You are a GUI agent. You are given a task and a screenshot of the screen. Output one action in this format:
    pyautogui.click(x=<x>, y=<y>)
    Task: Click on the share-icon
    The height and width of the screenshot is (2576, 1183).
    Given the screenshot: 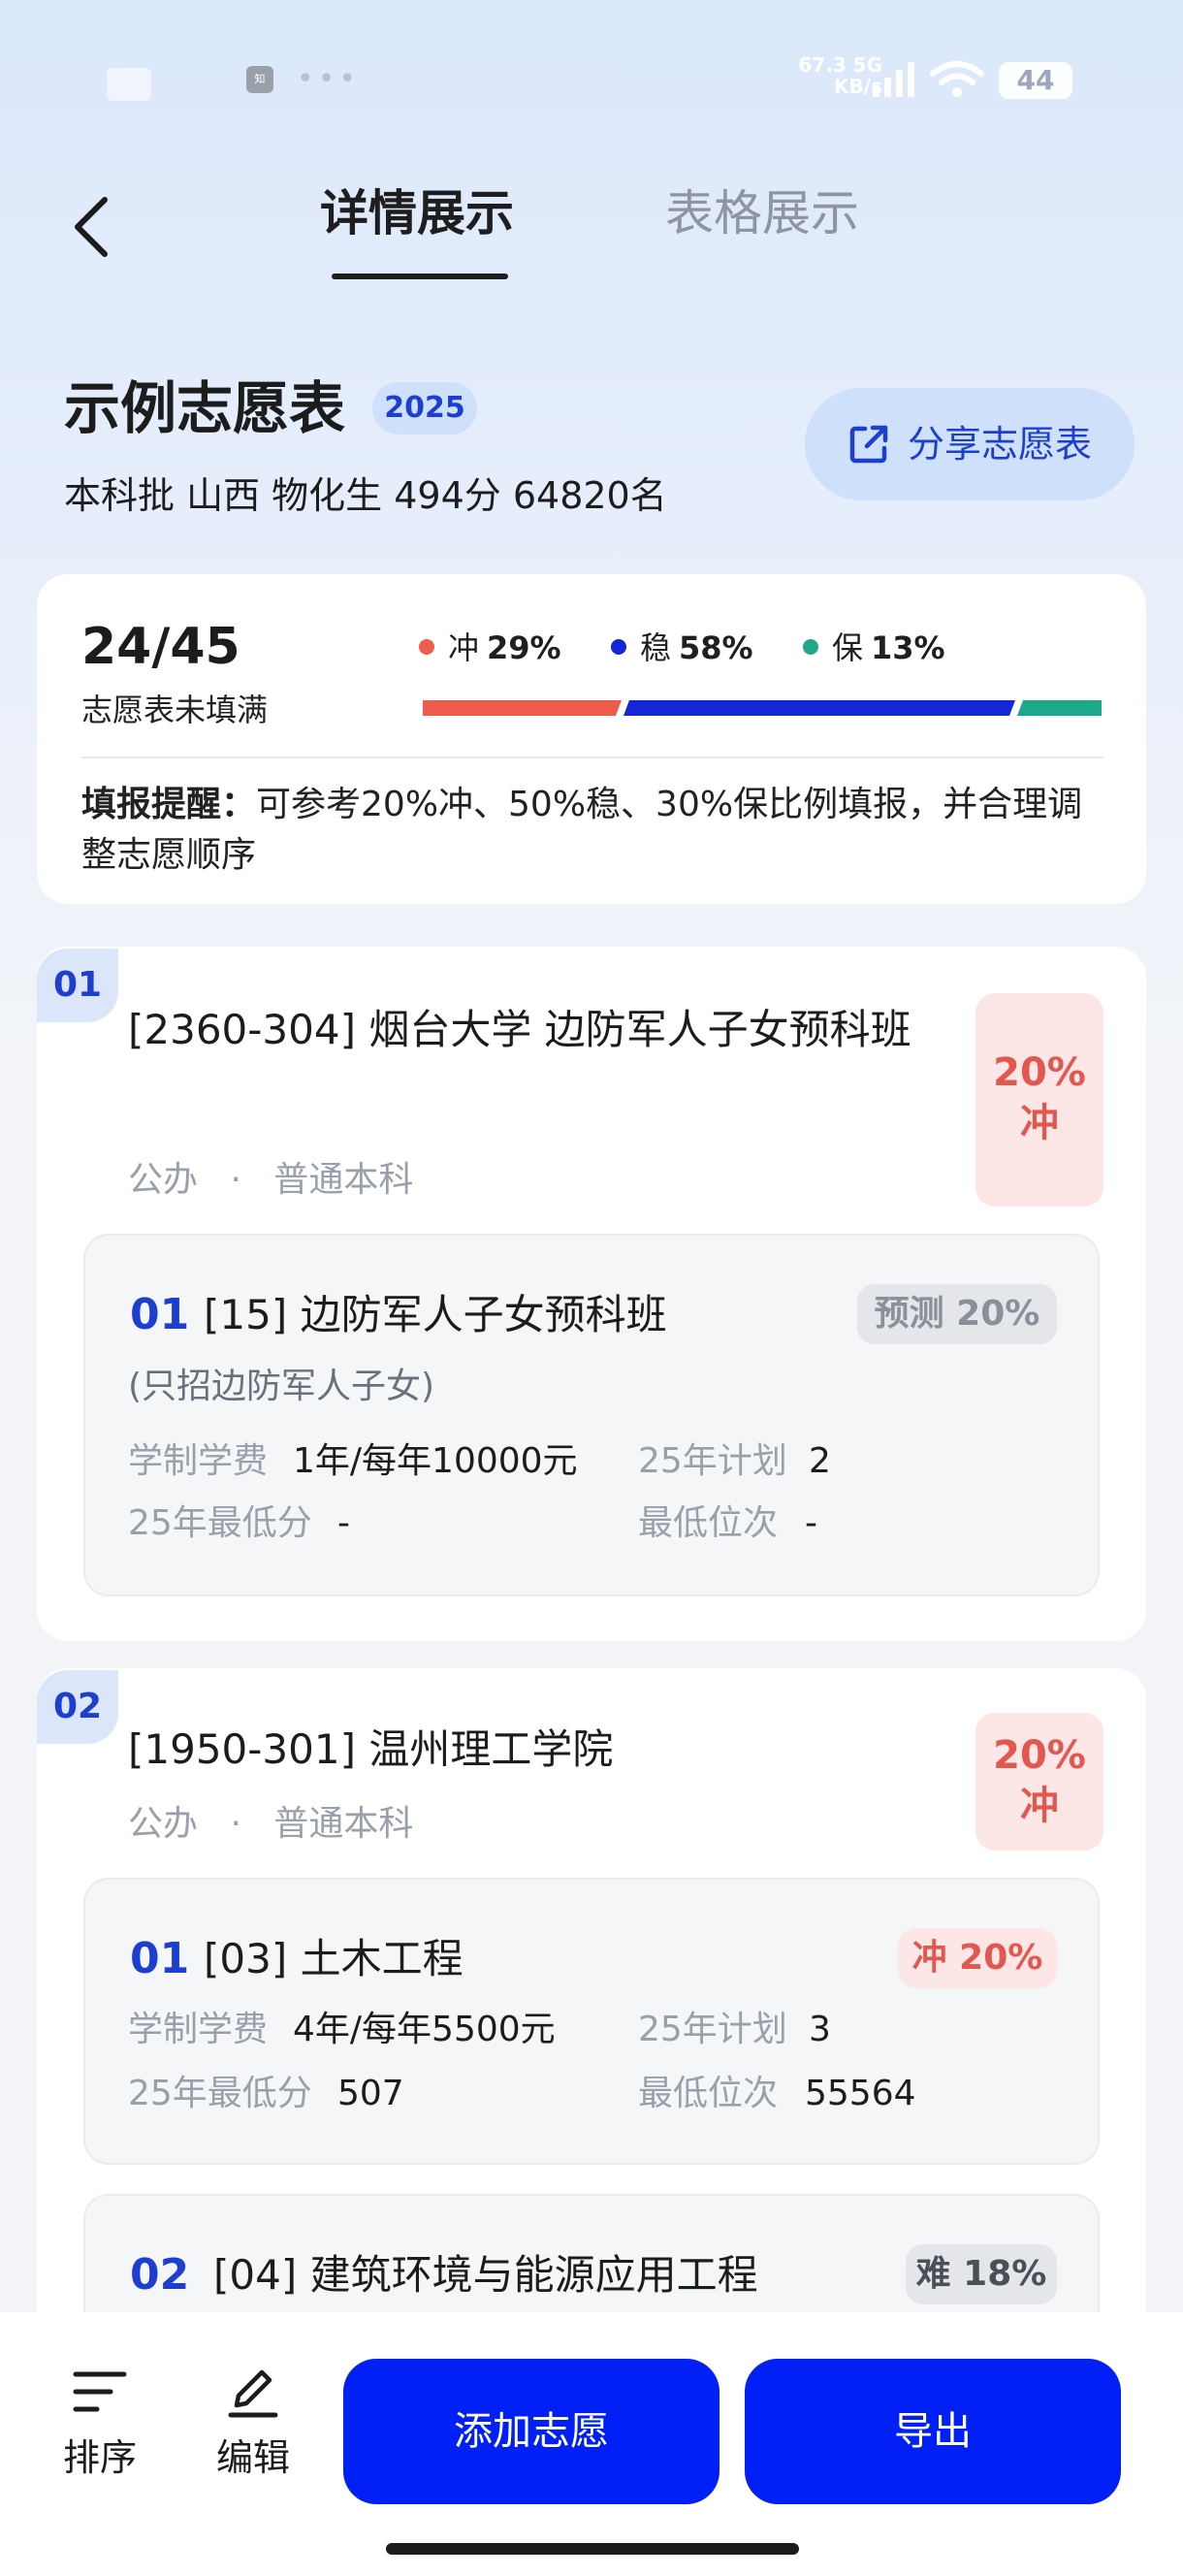 What is the action you would take?
    pyautogui.click(x=868, y=444)
    